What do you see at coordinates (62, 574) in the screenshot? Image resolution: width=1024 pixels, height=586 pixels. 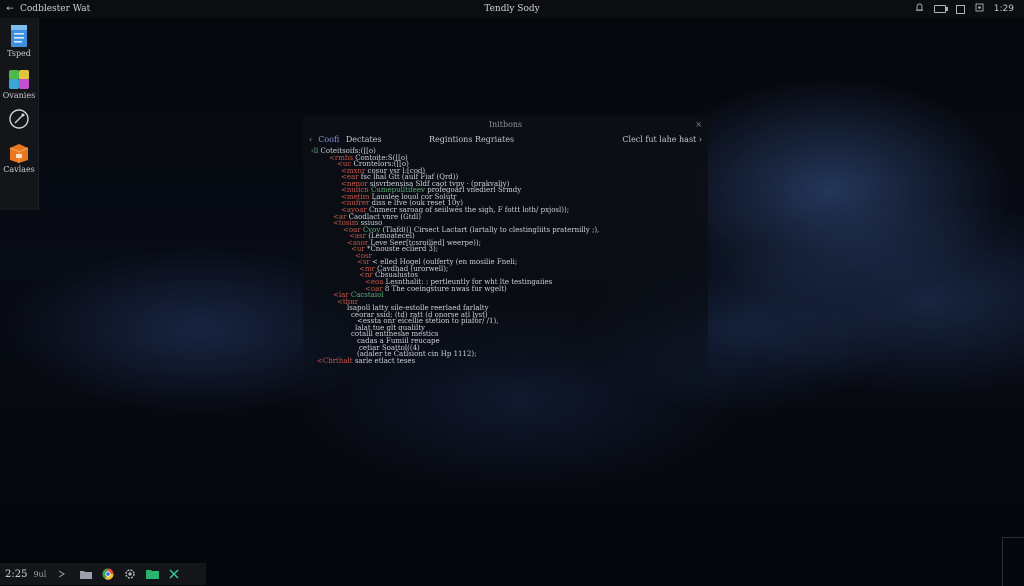 I see `arrow-icon` at bounding box center [62, 574].